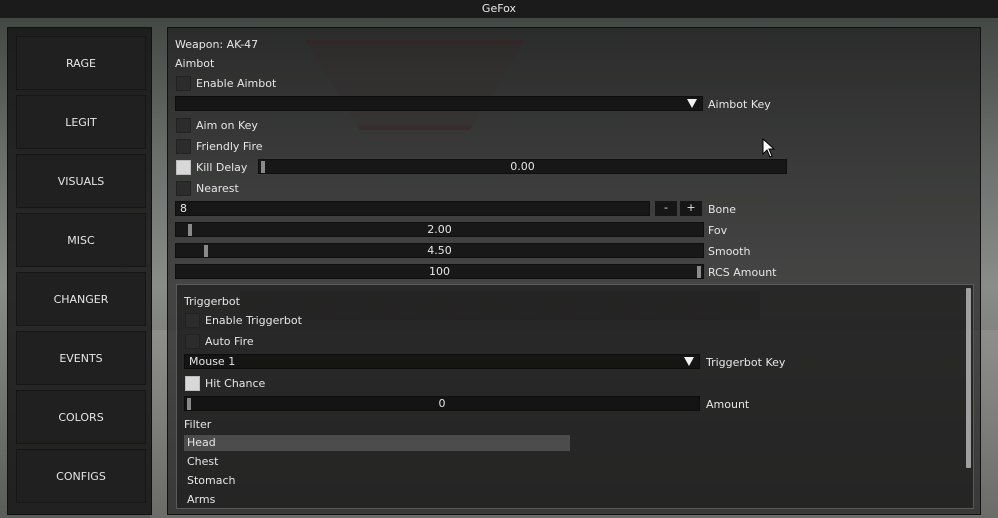  What do you see at coordinates (81, 181) in the screenshot?
I see `nav-visuals-button: VISUALS` at bounding box center [81, 181].